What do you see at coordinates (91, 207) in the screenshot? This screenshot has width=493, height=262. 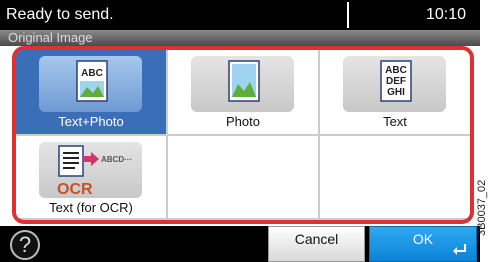 I see `option-label: Text (for OCR)` at bounding box center [91, 207].